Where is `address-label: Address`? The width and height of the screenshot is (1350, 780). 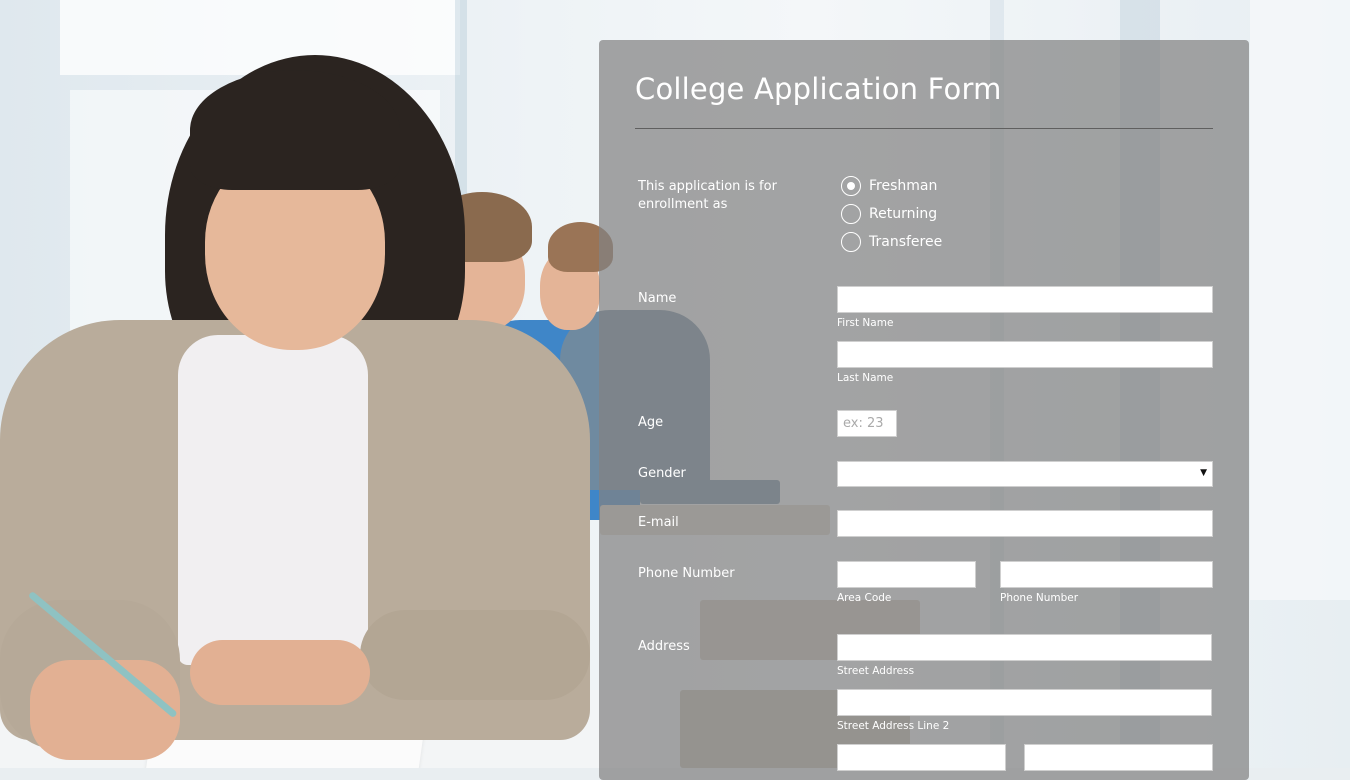
address-label: Address is located at coordinates (664, 646).